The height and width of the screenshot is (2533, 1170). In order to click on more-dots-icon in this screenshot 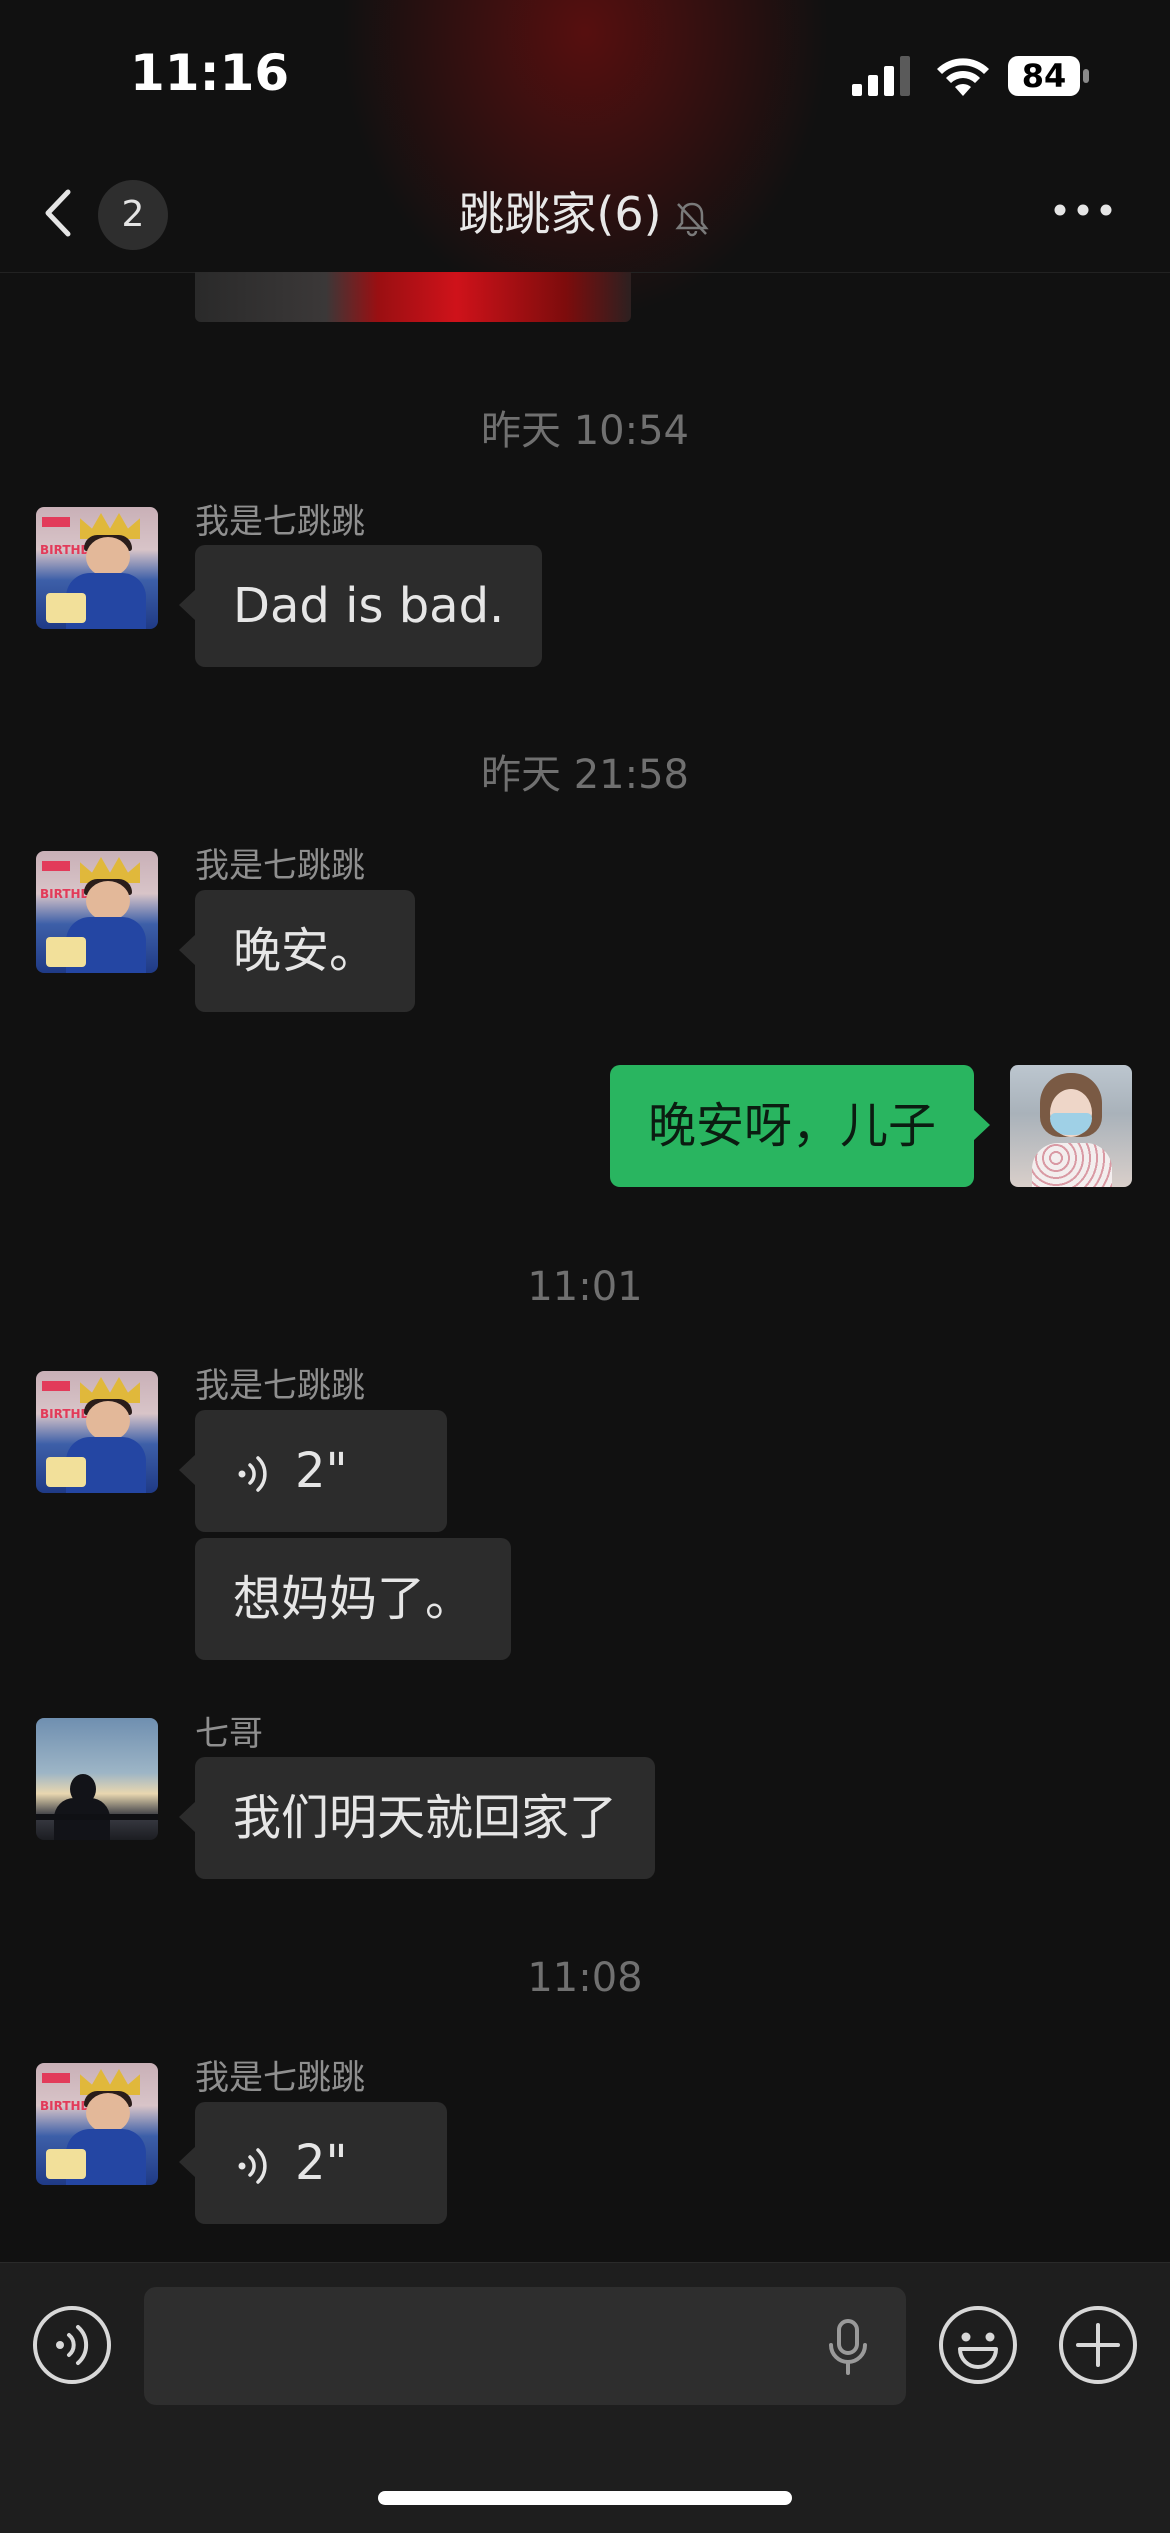, I will do `click(1083, 210)`.